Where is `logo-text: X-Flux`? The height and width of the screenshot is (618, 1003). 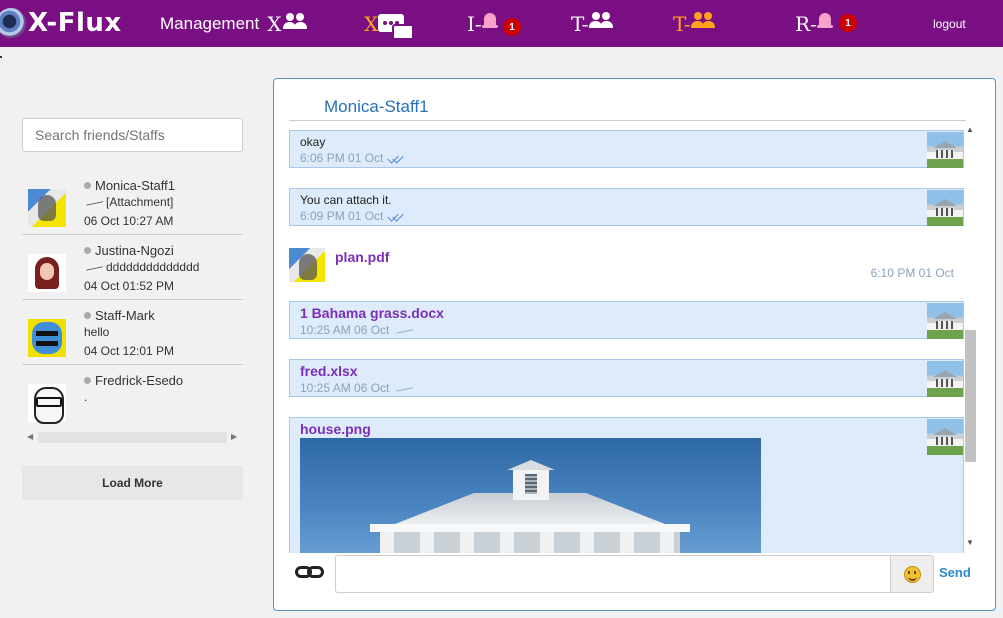 logo-text: X-Flux is located at coordinates (75, 23).